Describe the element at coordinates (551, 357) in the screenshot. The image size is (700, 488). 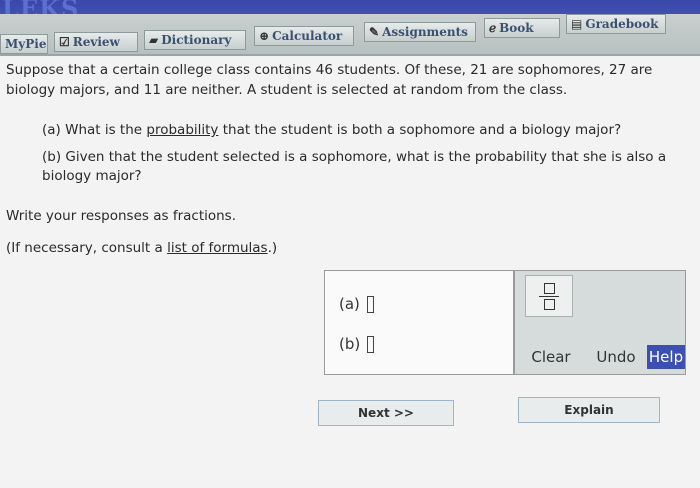
I see `clear-button: Clear` at that location.